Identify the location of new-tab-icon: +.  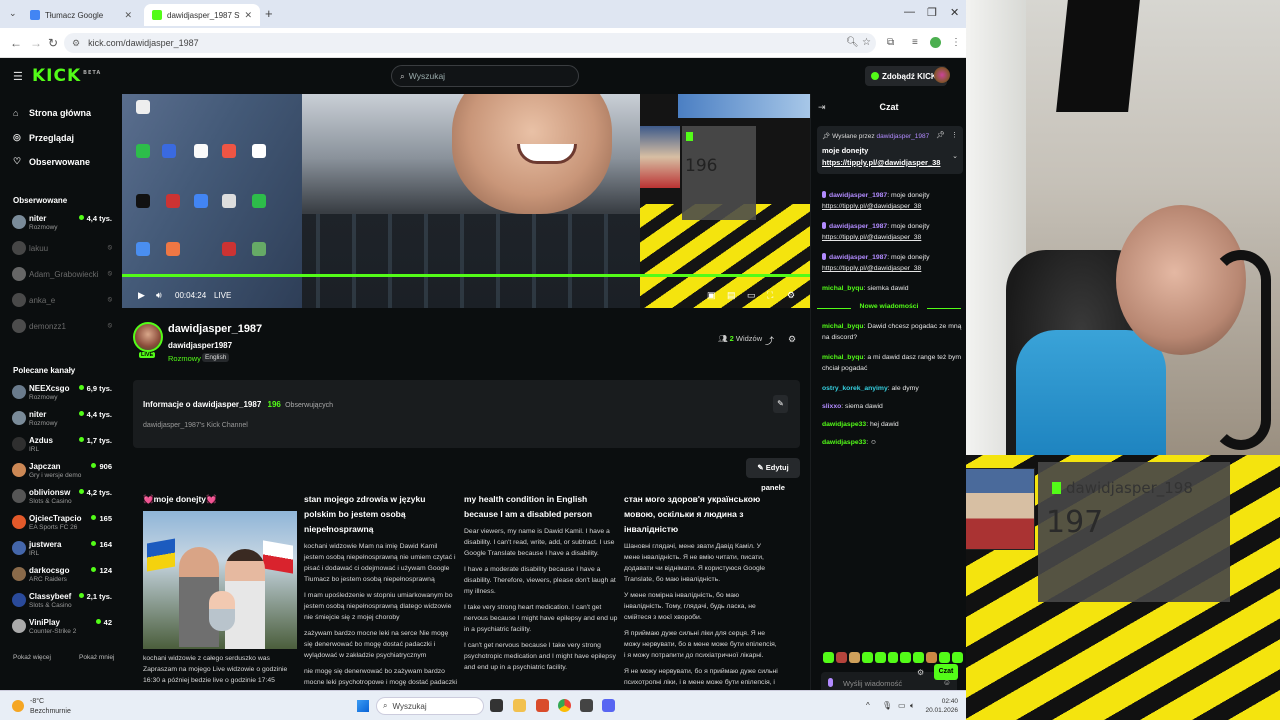
(269, 13).